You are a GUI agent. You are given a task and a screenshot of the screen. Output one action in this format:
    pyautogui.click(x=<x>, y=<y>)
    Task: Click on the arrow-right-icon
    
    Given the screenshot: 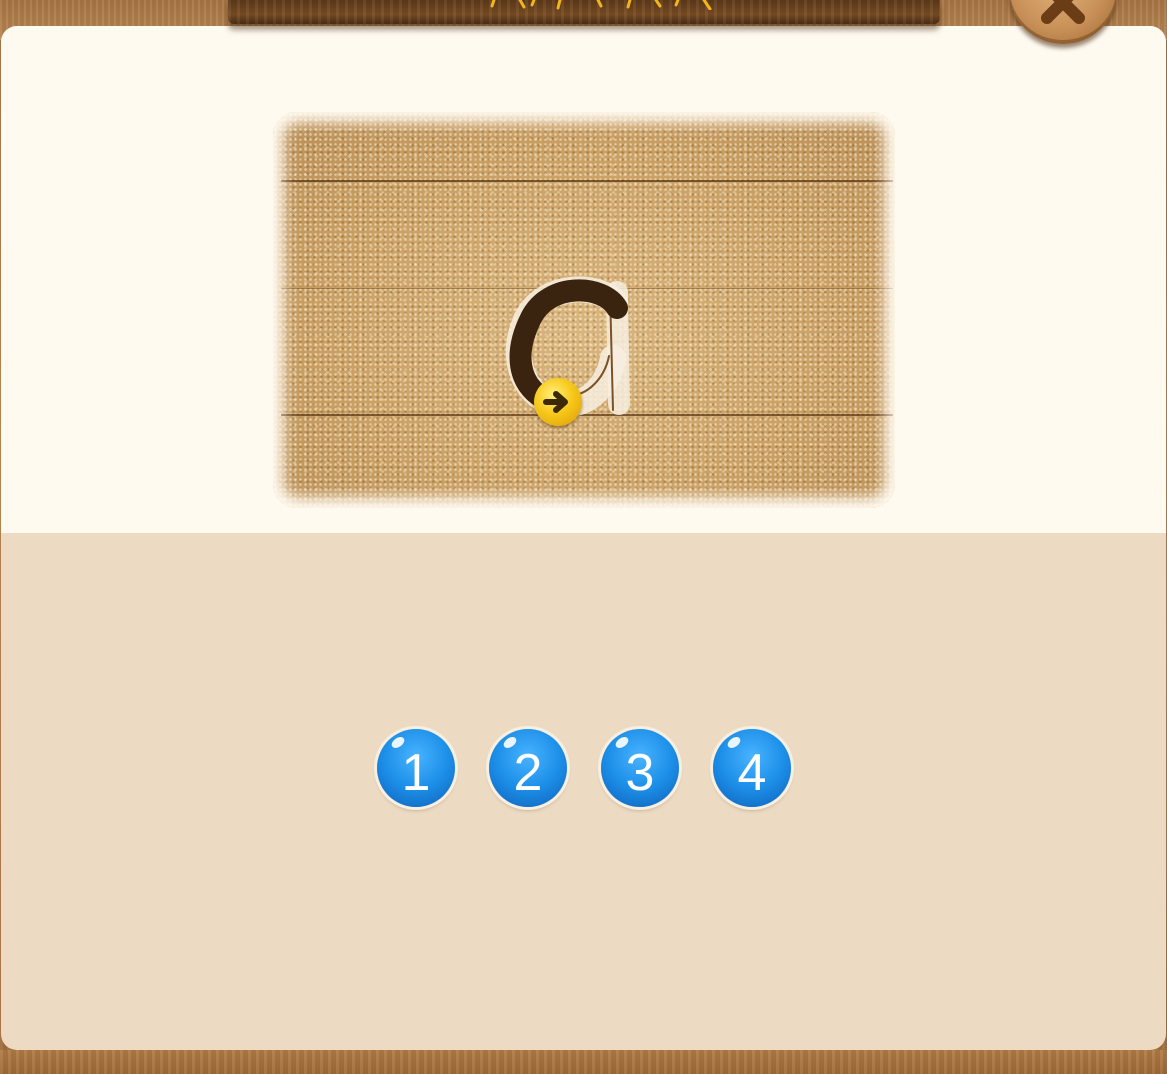 What is the action you would take?
    pyautogui.click(x=555, y=402)
    